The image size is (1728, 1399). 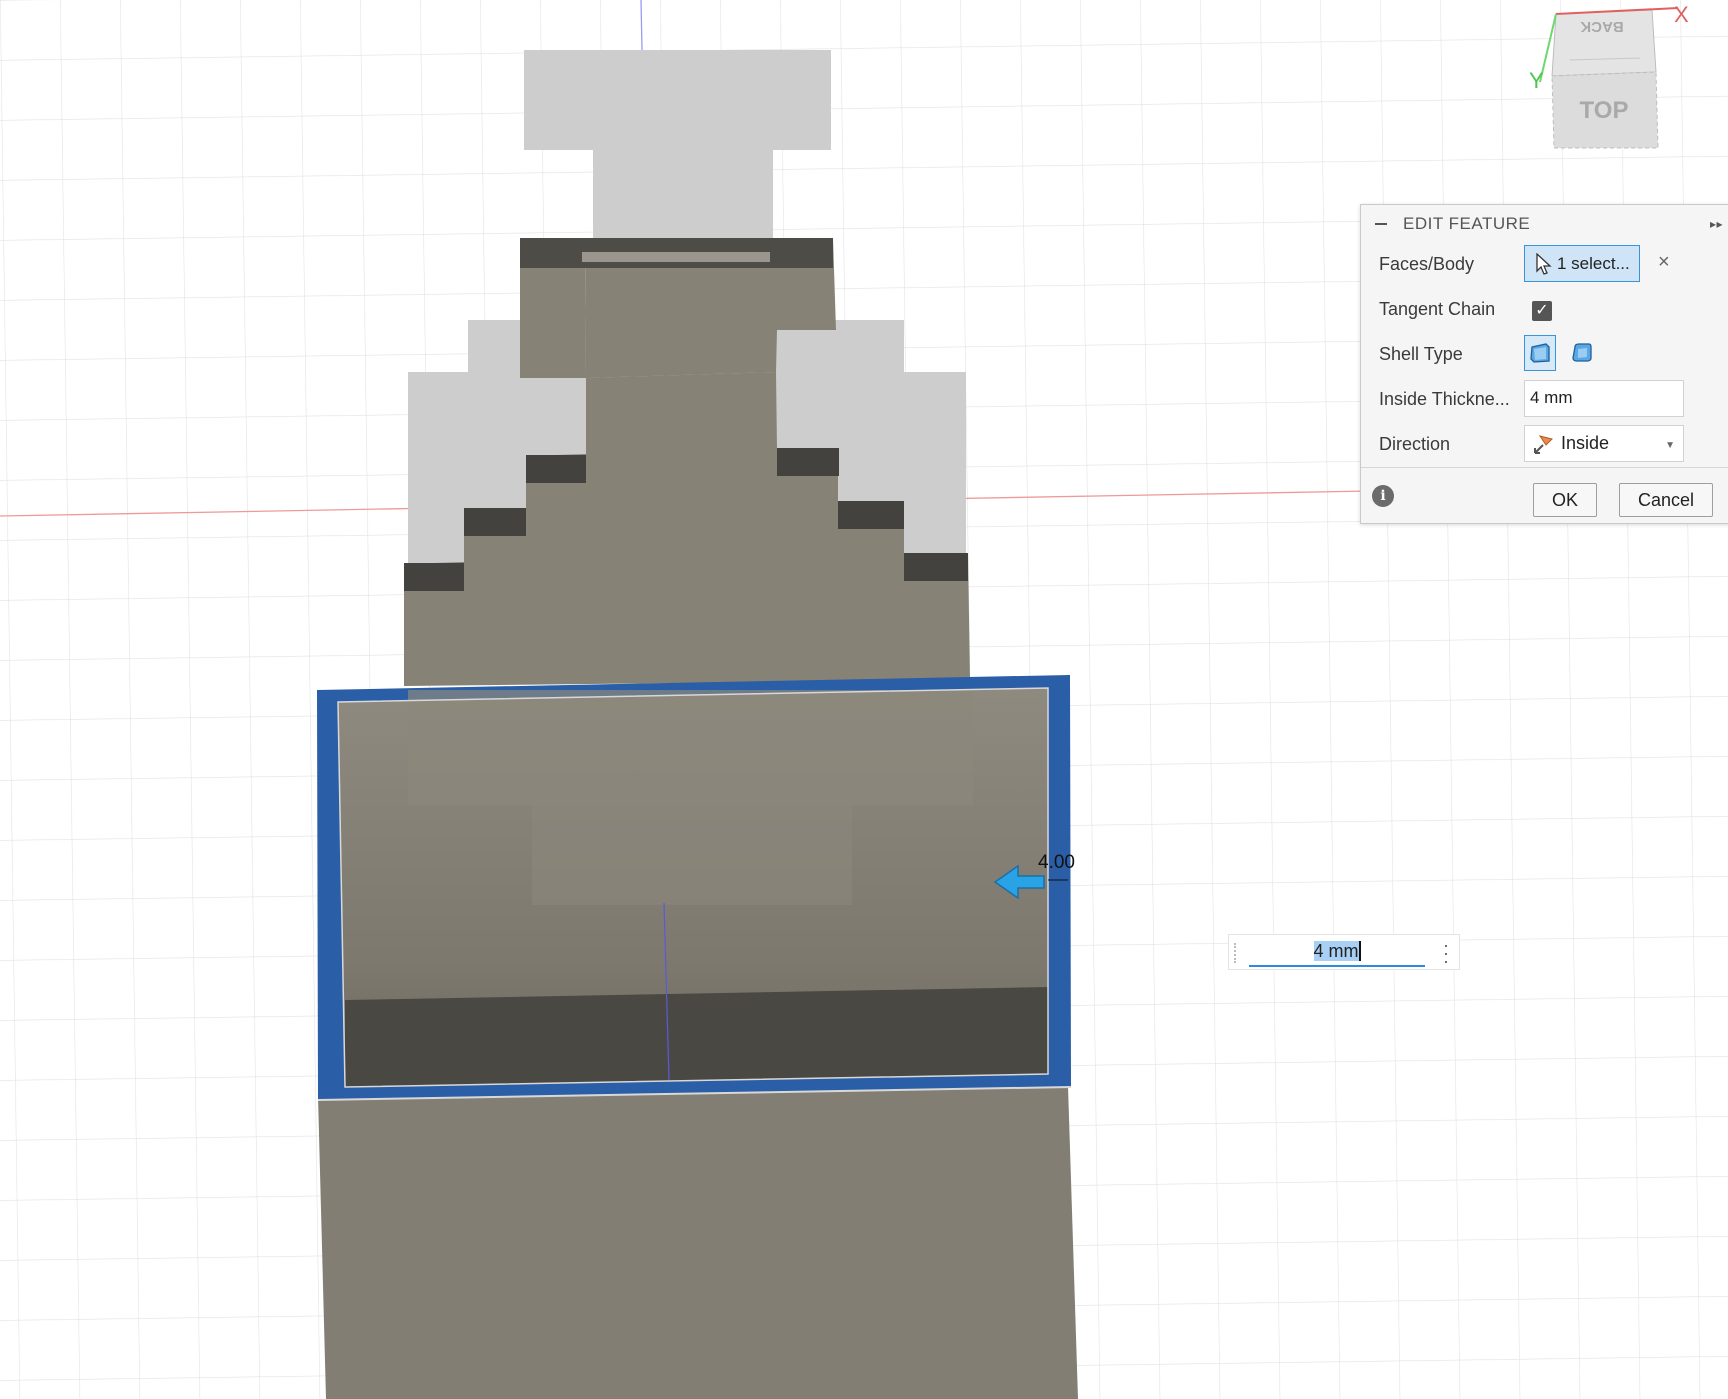 I want to click on floating-thickness-value: 4 mm, so click(x=1336, y=951).